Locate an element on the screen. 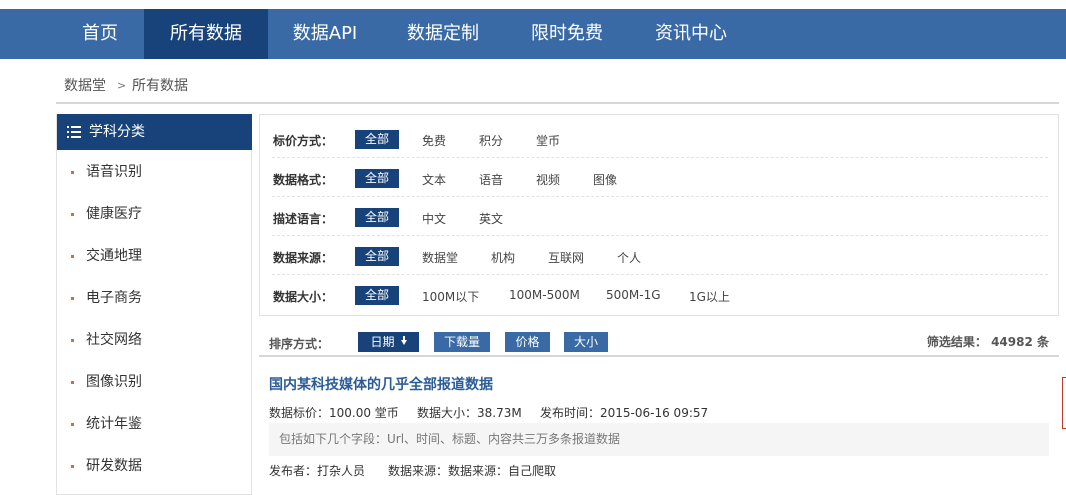  sidebar-item-label: 交通地理 is located at coordinates (114, 256).